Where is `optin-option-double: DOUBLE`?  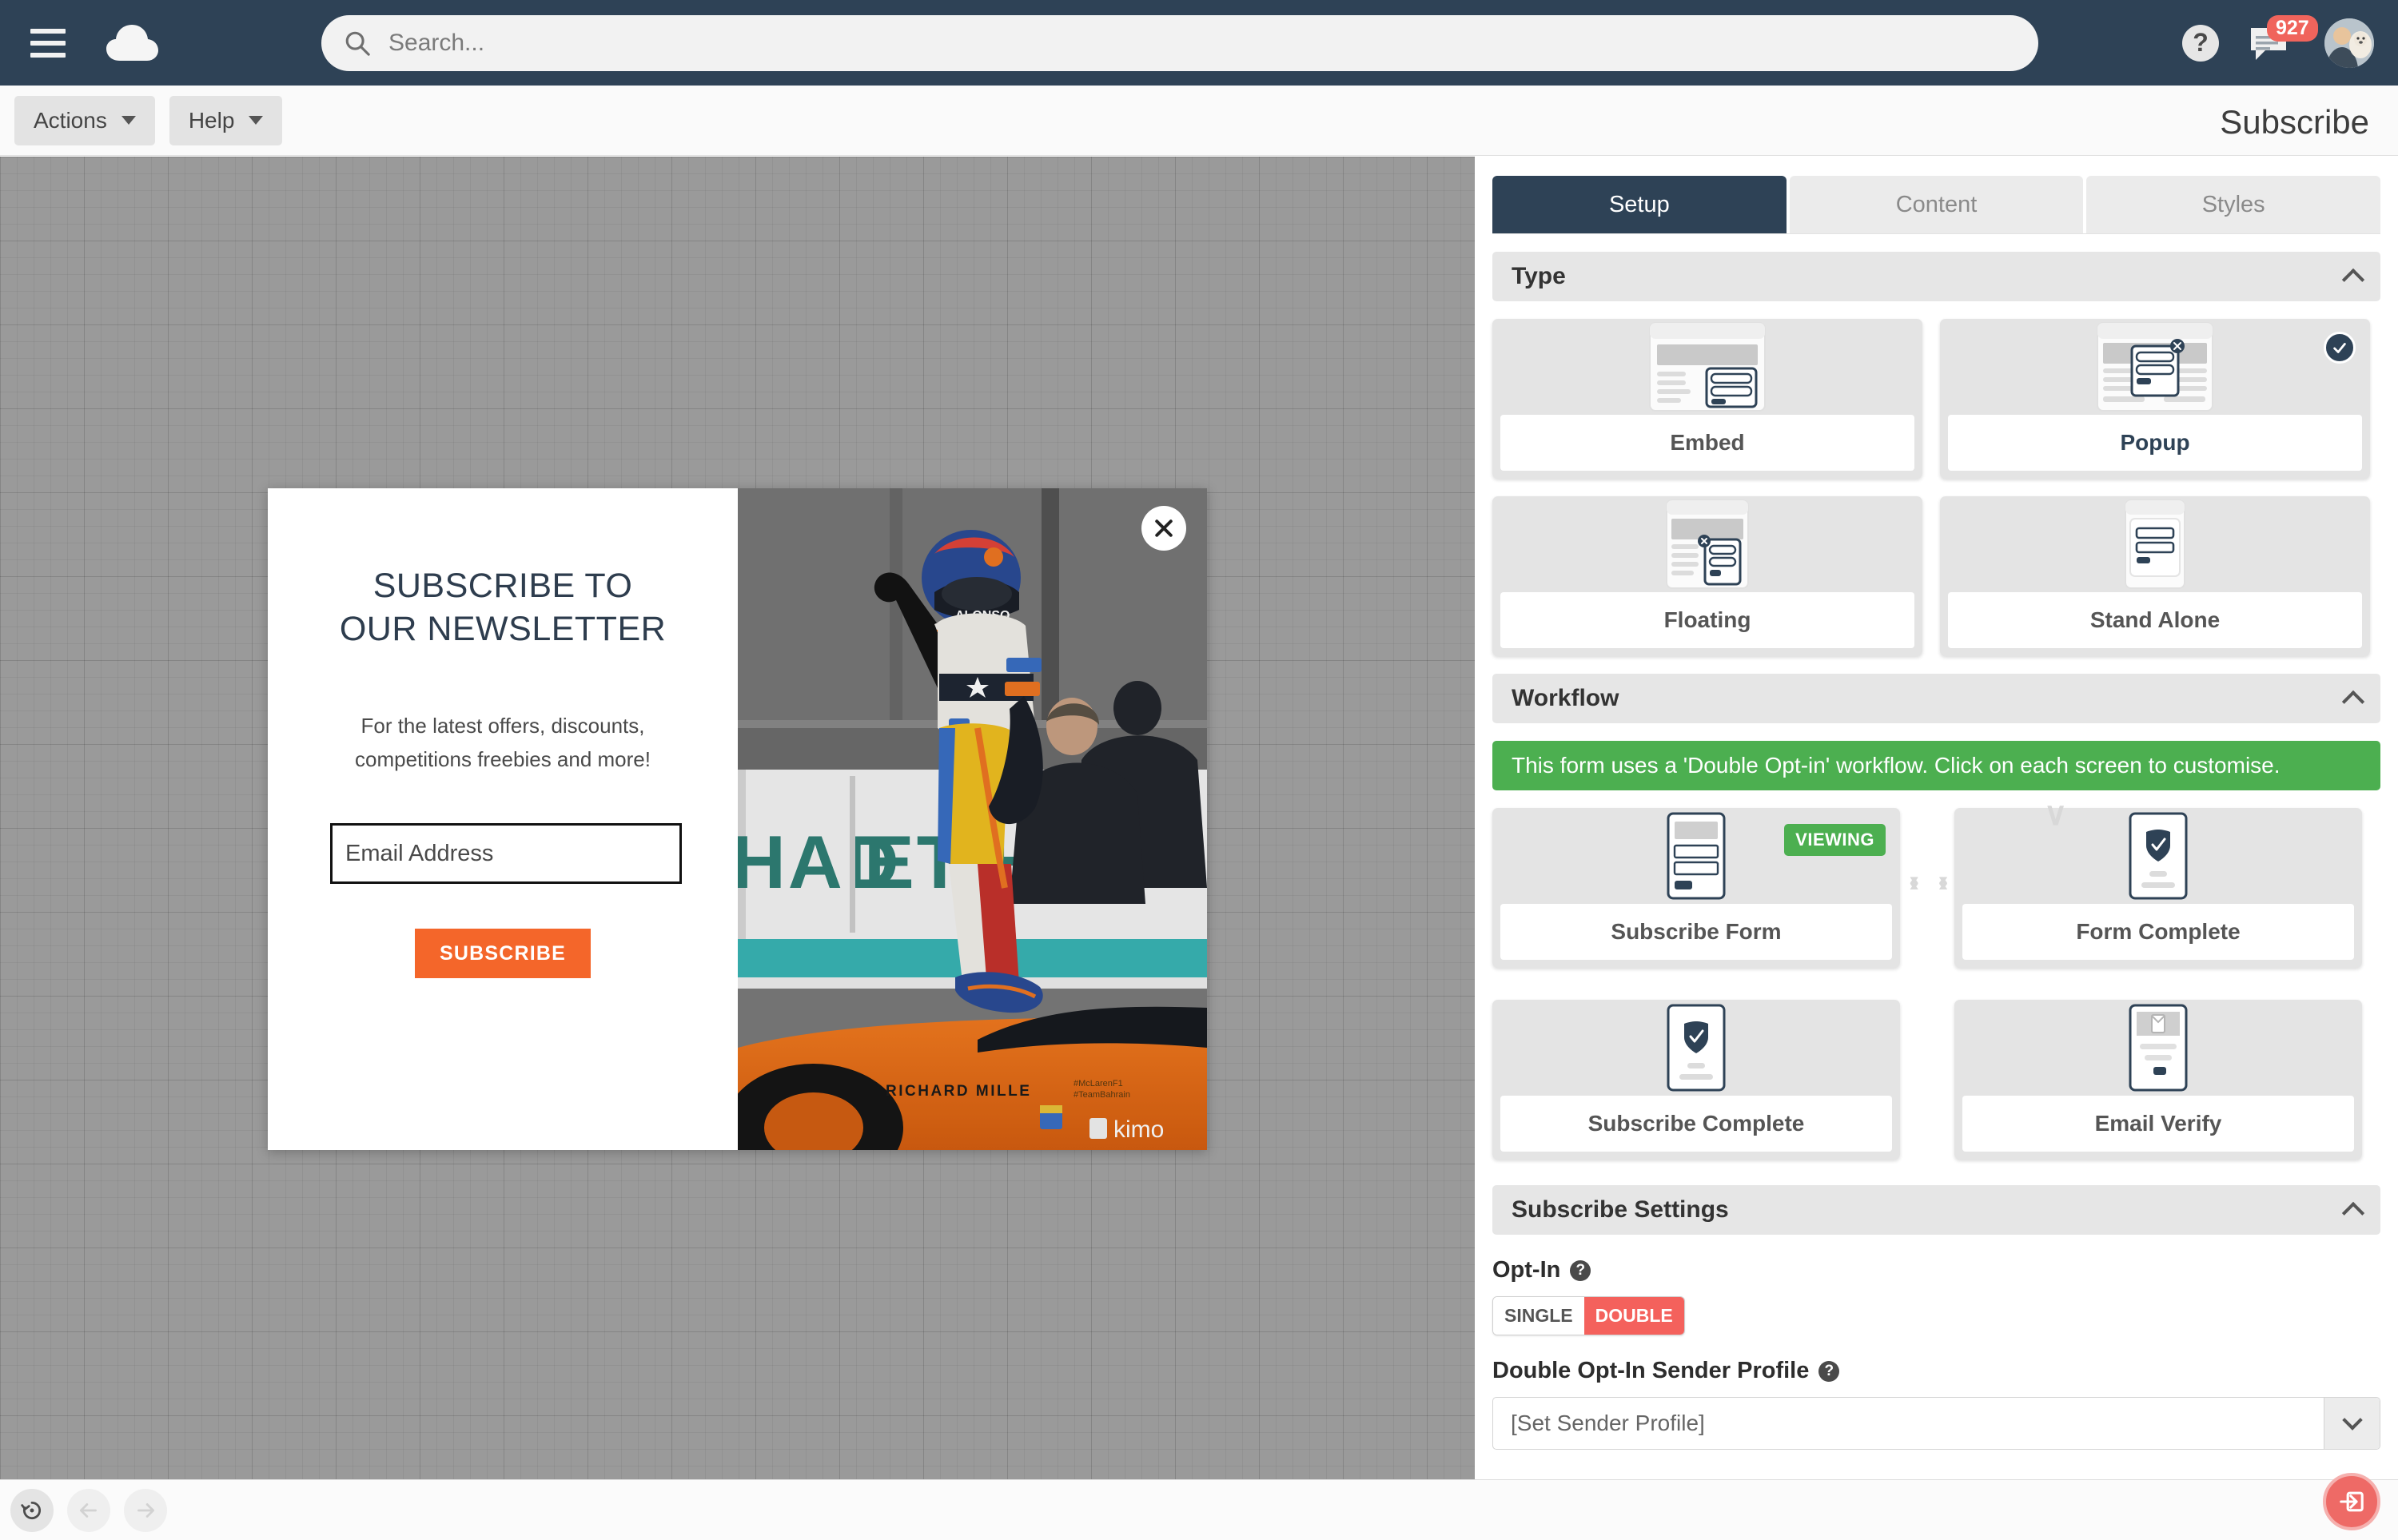 optin-option-double: DOUBLE is located at coordinates (1633, 1316).